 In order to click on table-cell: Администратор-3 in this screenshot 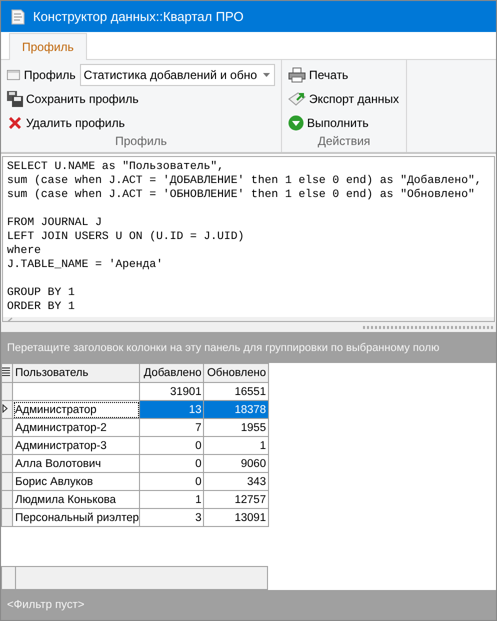, I will do `click(76, 445)`.